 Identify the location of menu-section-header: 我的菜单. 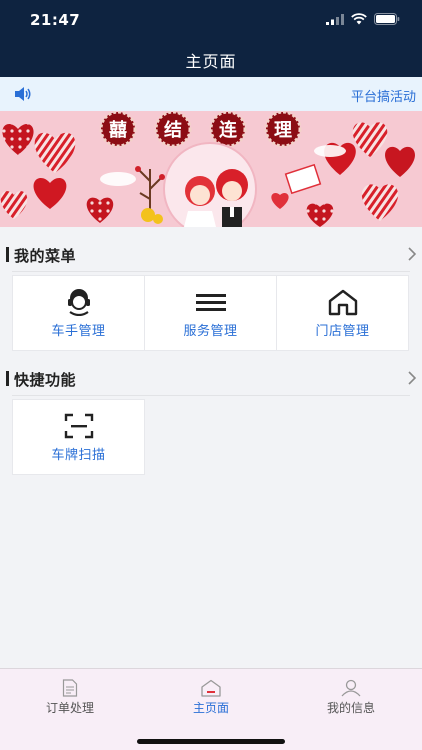
(211, 254).